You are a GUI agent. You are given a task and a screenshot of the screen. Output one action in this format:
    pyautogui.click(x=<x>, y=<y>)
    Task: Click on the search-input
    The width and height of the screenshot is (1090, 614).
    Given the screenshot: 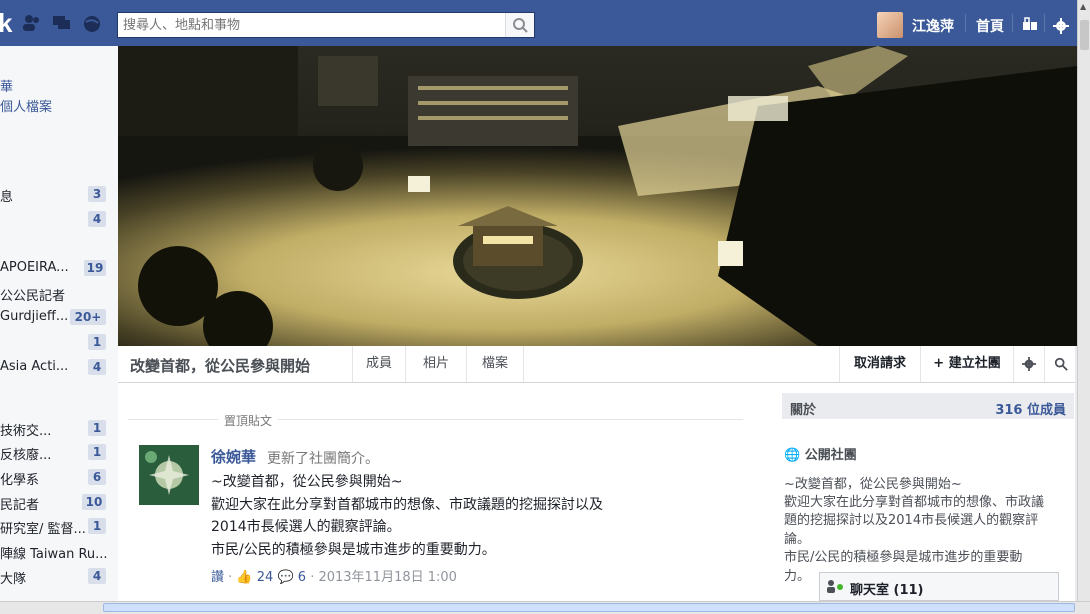 What is the action you would take?
    pyautogui.click(x=313, y=25)
    